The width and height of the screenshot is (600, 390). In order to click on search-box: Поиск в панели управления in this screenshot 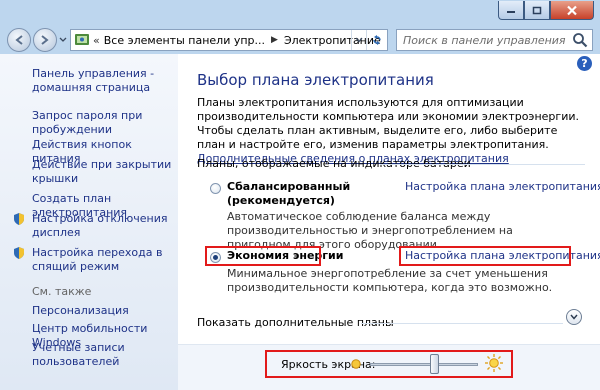, I will do `click(494, 40)`.